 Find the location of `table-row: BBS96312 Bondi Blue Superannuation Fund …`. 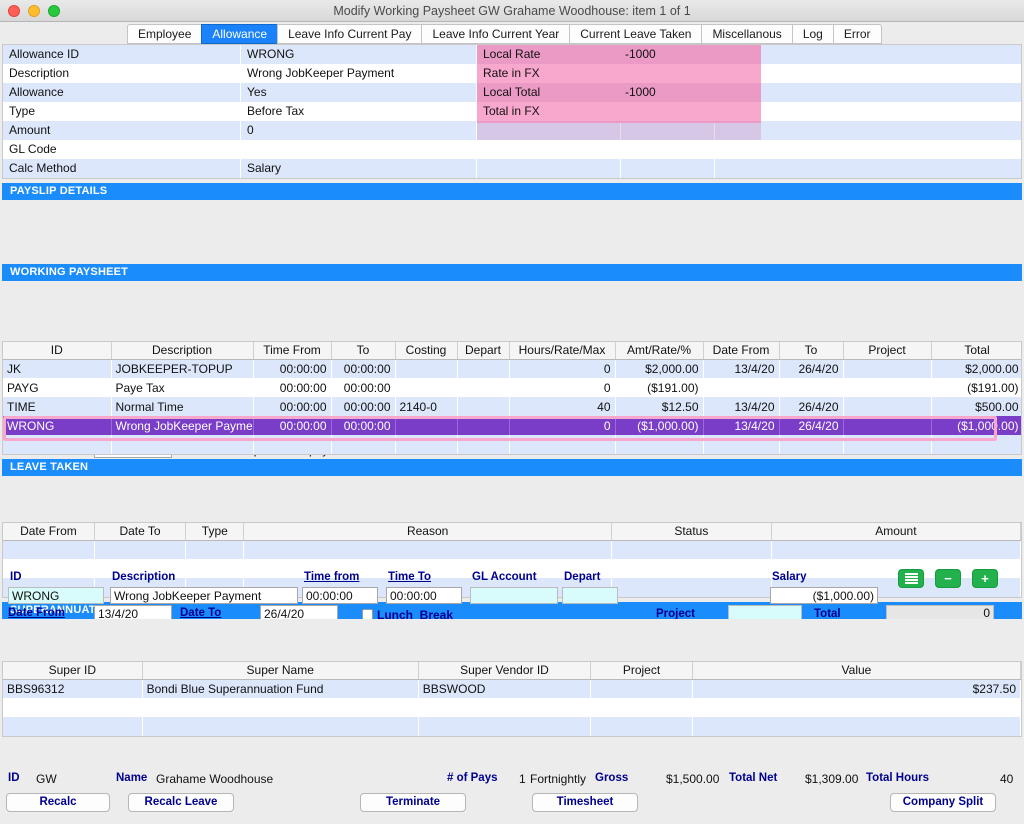

table-row: BBS96312 Bondi Blue Superannuation Fund … is located at coordinates (512, 688).